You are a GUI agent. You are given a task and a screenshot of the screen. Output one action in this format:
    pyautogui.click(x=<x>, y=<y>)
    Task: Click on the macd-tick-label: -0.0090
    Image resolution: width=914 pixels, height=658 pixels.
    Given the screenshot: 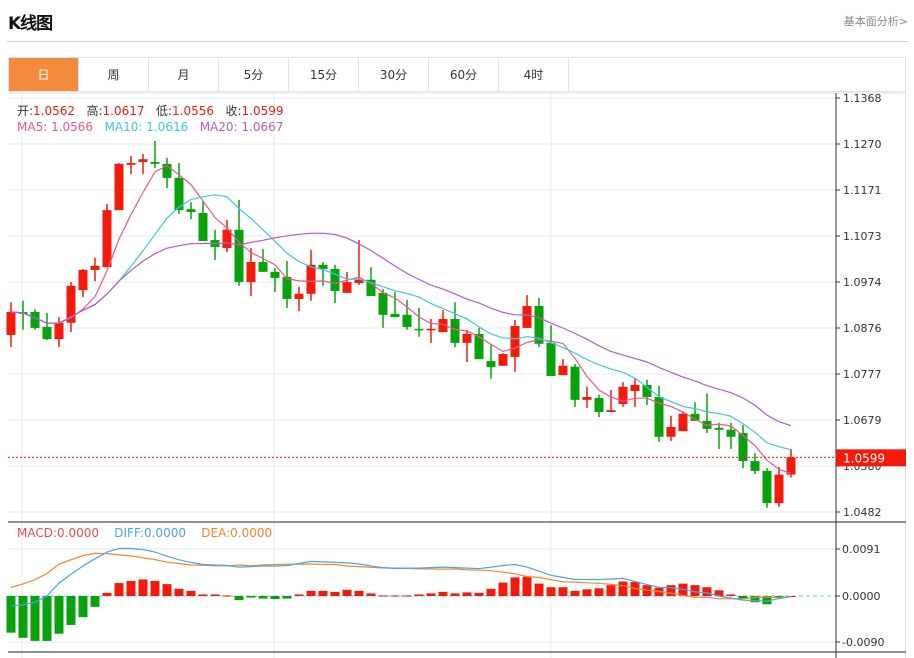 What is the action you would take?
    pyautogui.click(x=863, y=642)
    